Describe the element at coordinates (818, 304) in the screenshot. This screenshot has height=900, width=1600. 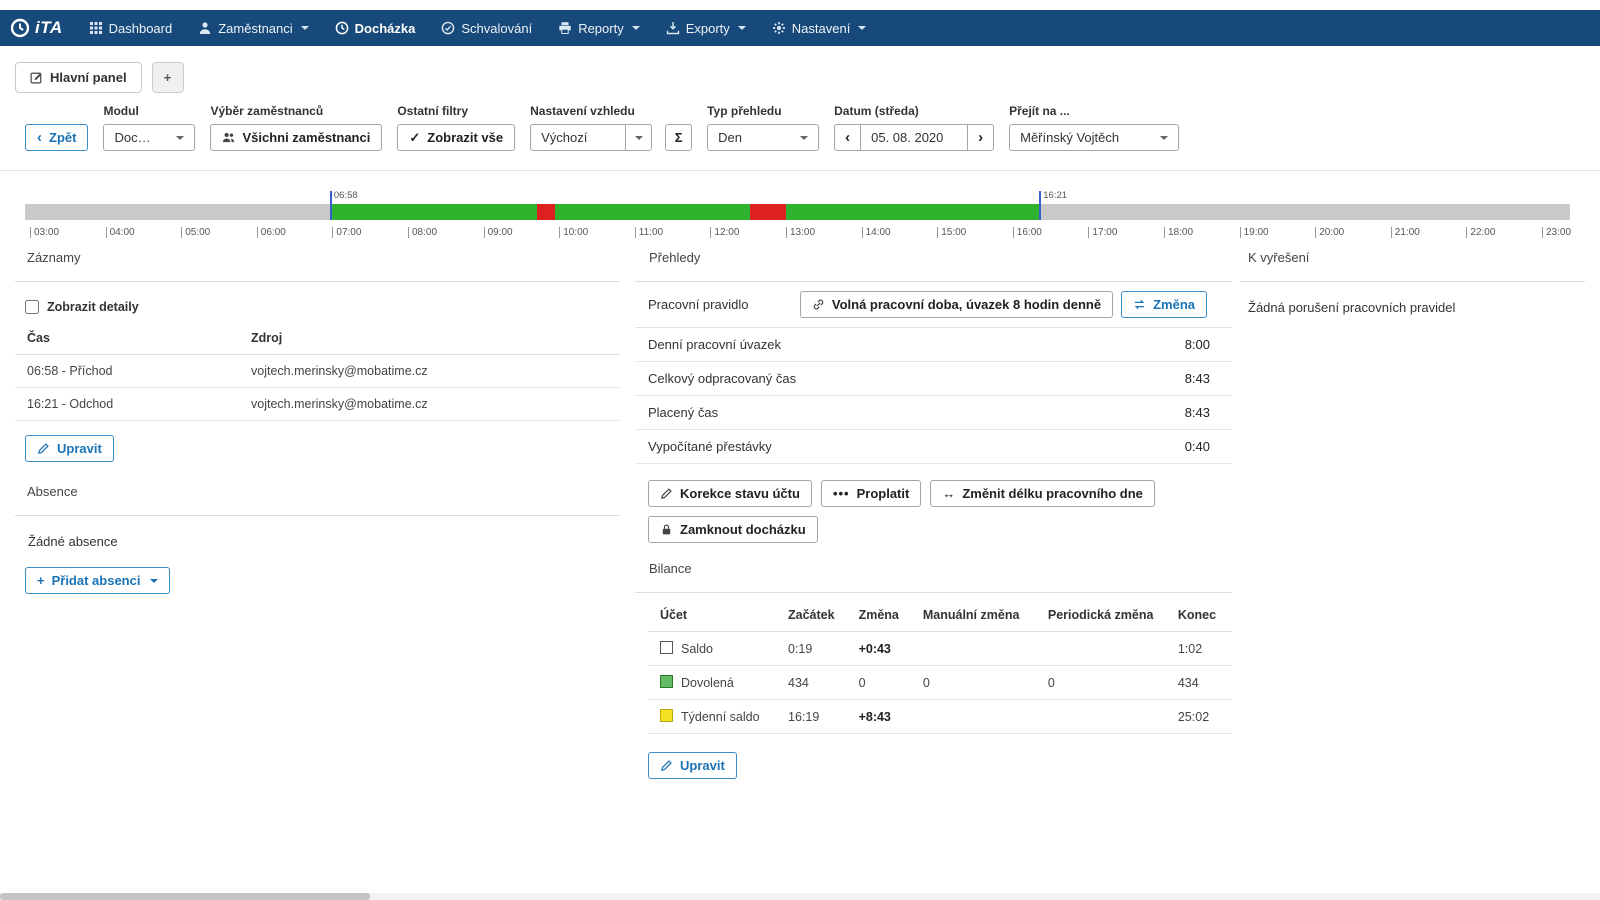
I see `link-icon` at that location.